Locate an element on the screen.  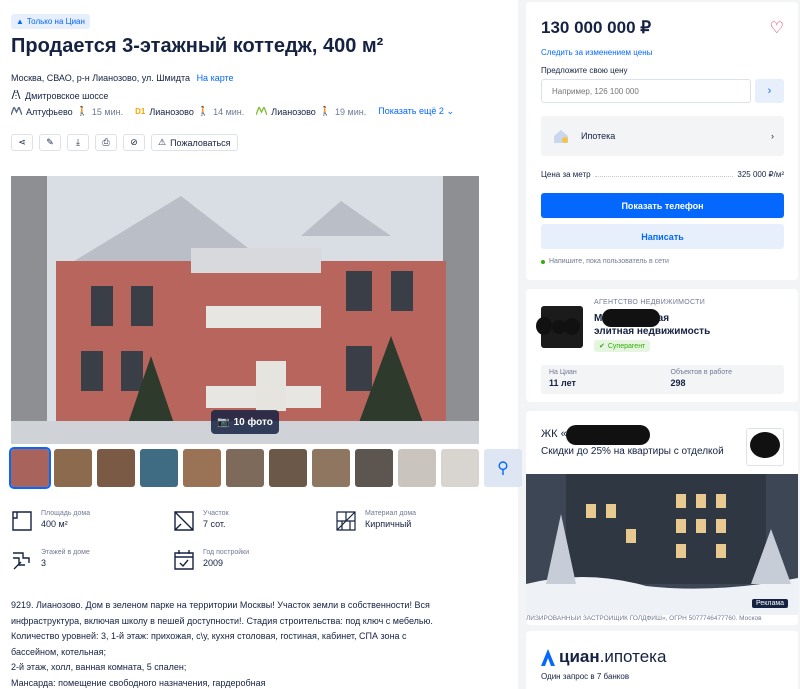
road-icon is located at coordinates (16, 95).